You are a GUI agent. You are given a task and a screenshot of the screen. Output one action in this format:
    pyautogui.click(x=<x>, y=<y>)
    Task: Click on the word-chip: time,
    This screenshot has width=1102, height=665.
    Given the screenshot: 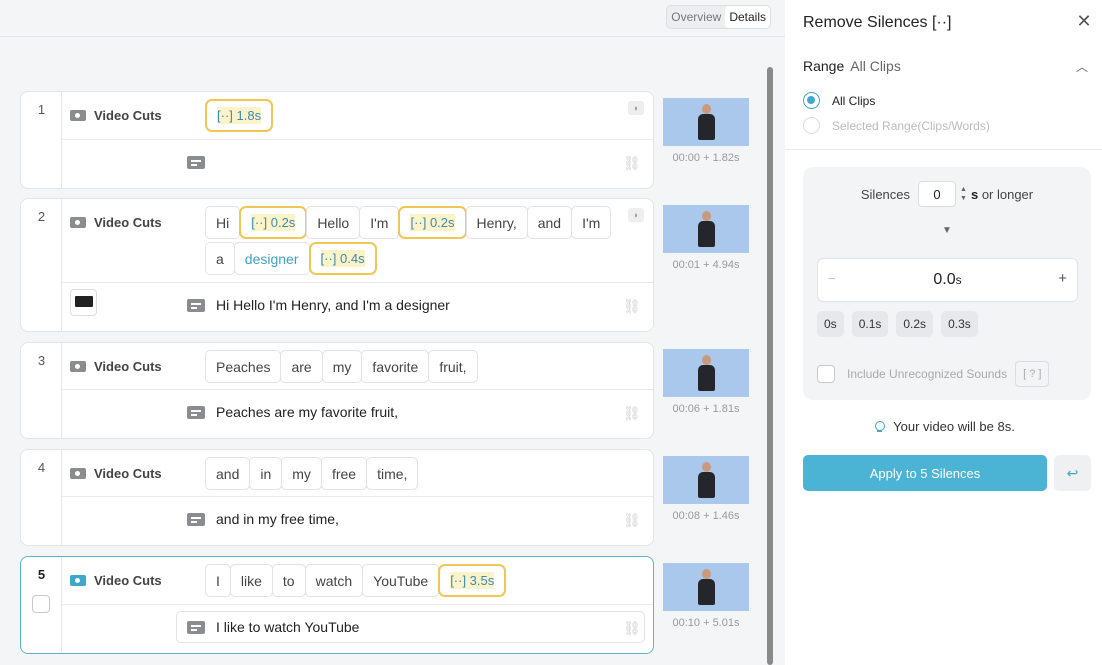 What is the action you would take?
    pyautogui.click(x=392, y=473)
    